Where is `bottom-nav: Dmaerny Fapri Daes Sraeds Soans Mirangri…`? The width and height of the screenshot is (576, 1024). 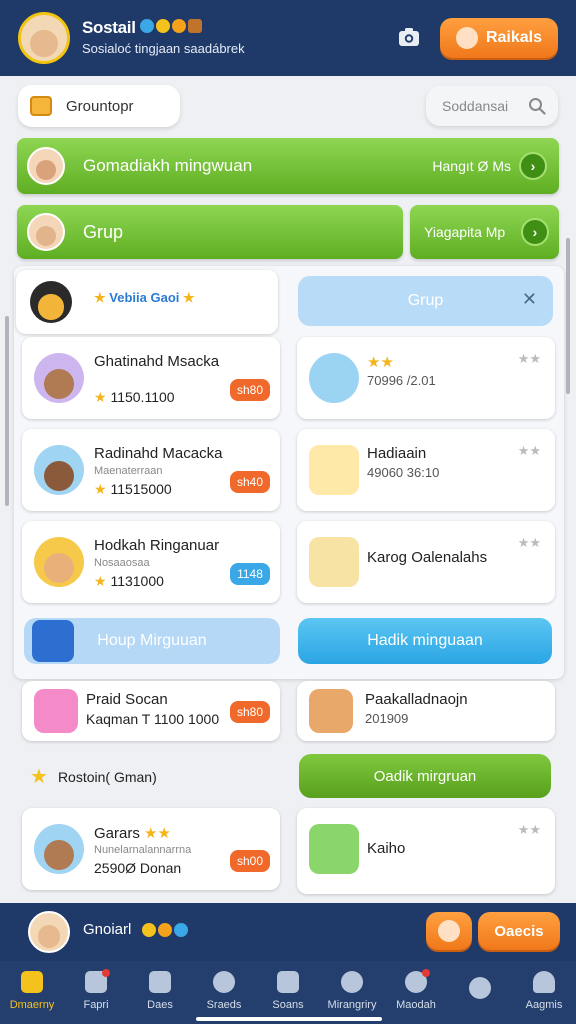 bottom-nav: Dmaerny Fapri Daes Sraeds Soans Mirangri… is located at coordinates (288, 992).